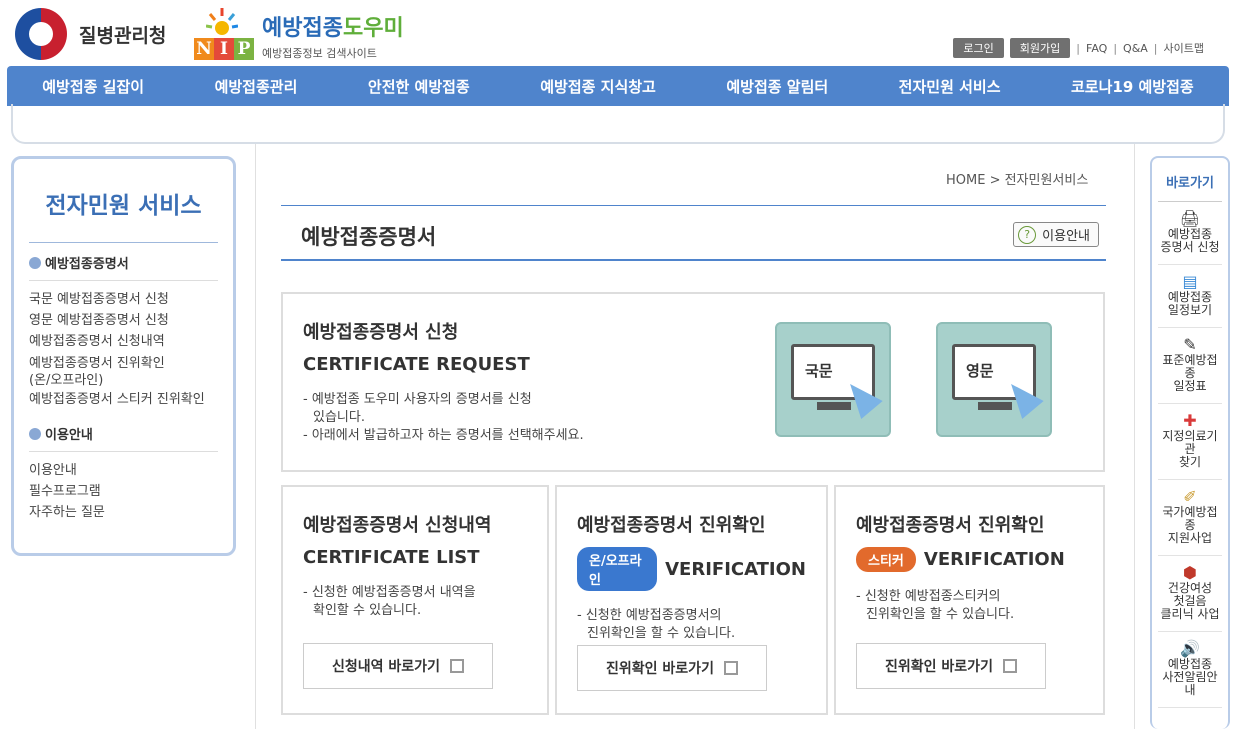  I want to click on nav-item-knowledge: 예방접종 지식창고, so click(598, 86).